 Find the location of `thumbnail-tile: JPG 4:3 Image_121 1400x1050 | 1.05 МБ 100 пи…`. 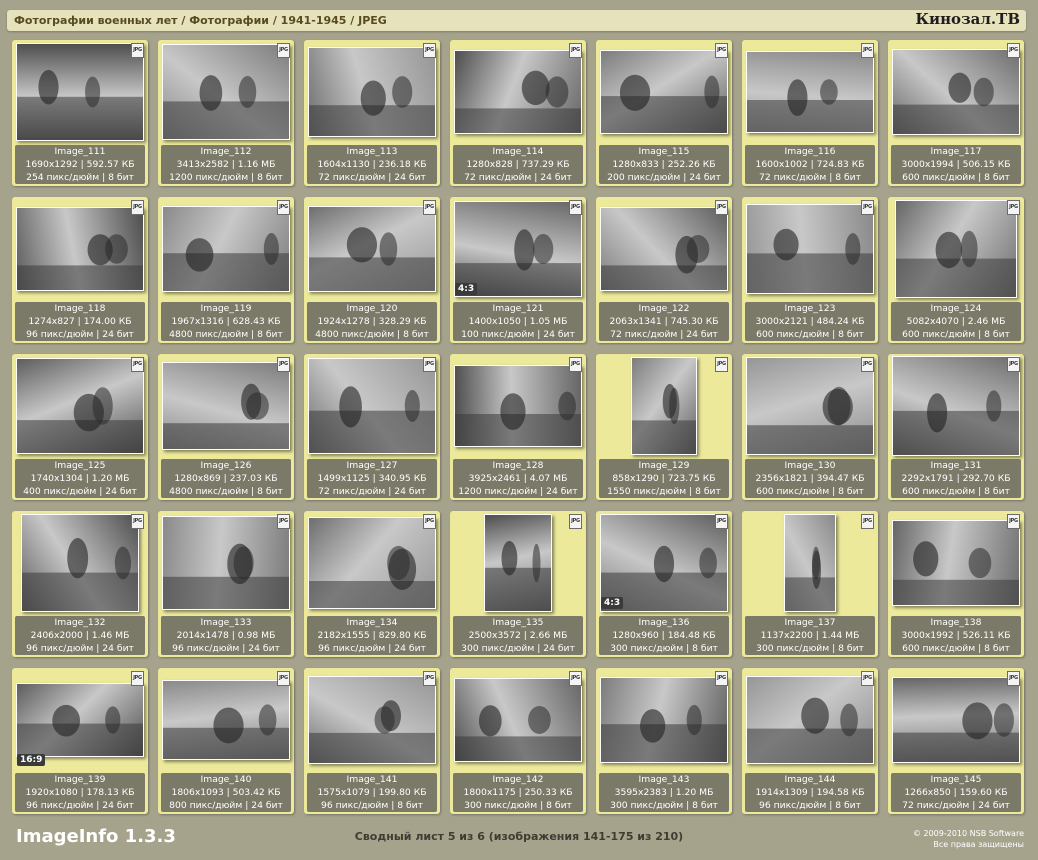

thumbnail-tile: JPG 4:3 Image_121 1400x1050 | 1.05 МБ 100 пи… is located at coordinates (518, 270).